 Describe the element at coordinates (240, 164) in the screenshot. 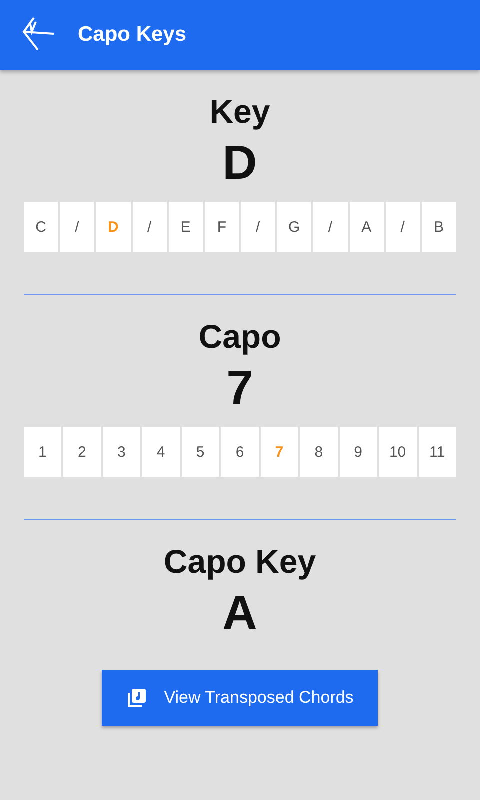

I see `section-value: D` at that location.